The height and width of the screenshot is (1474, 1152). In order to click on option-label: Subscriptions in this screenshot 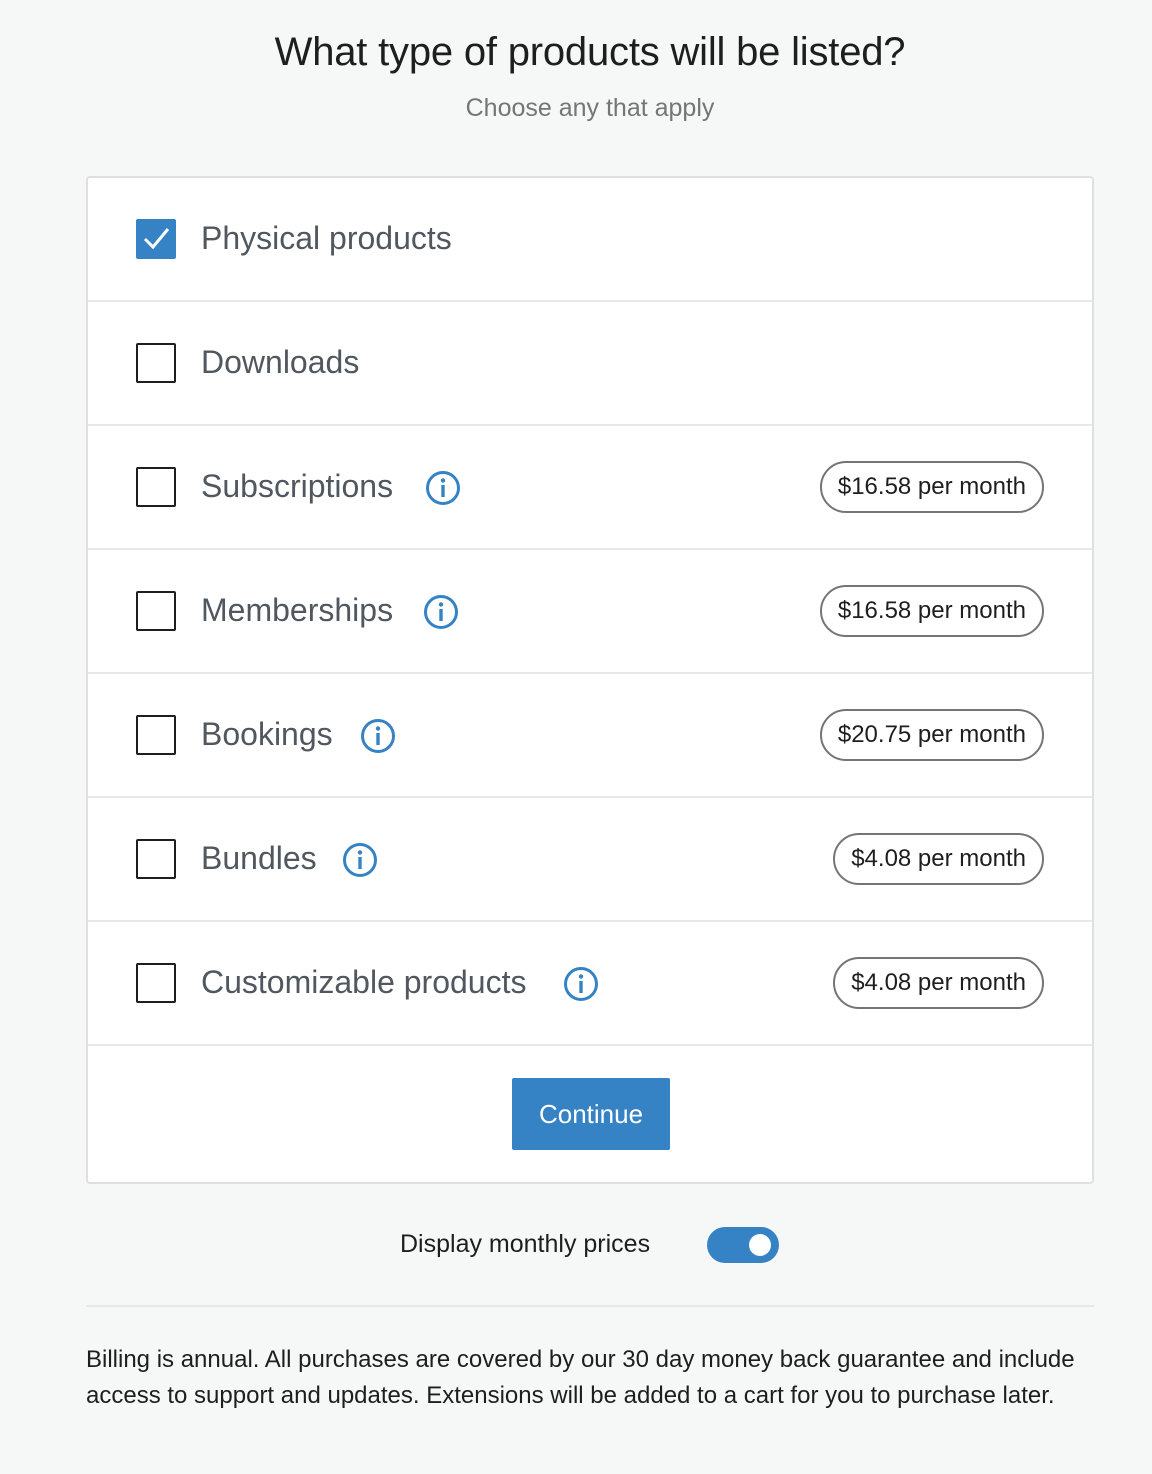, I will do `click(297, 486)`.